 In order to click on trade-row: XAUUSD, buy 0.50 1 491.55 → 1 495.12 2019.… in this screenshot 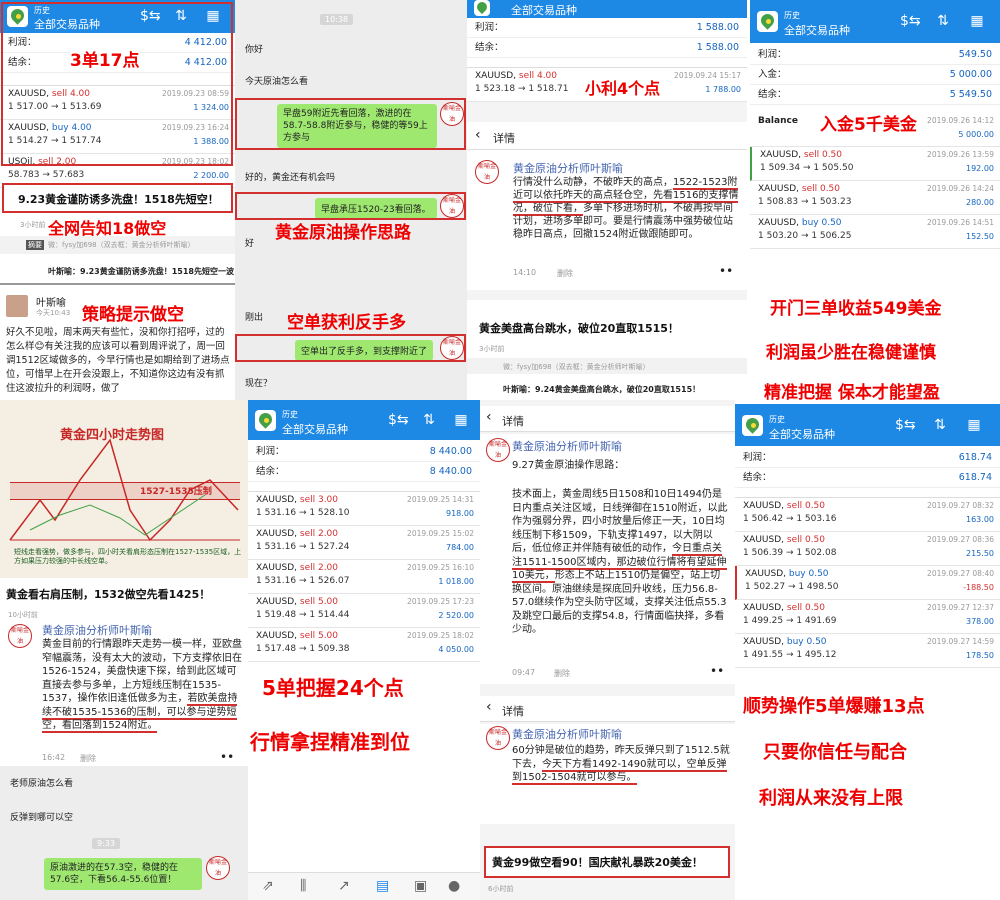, I will do `click(867, 651)`.